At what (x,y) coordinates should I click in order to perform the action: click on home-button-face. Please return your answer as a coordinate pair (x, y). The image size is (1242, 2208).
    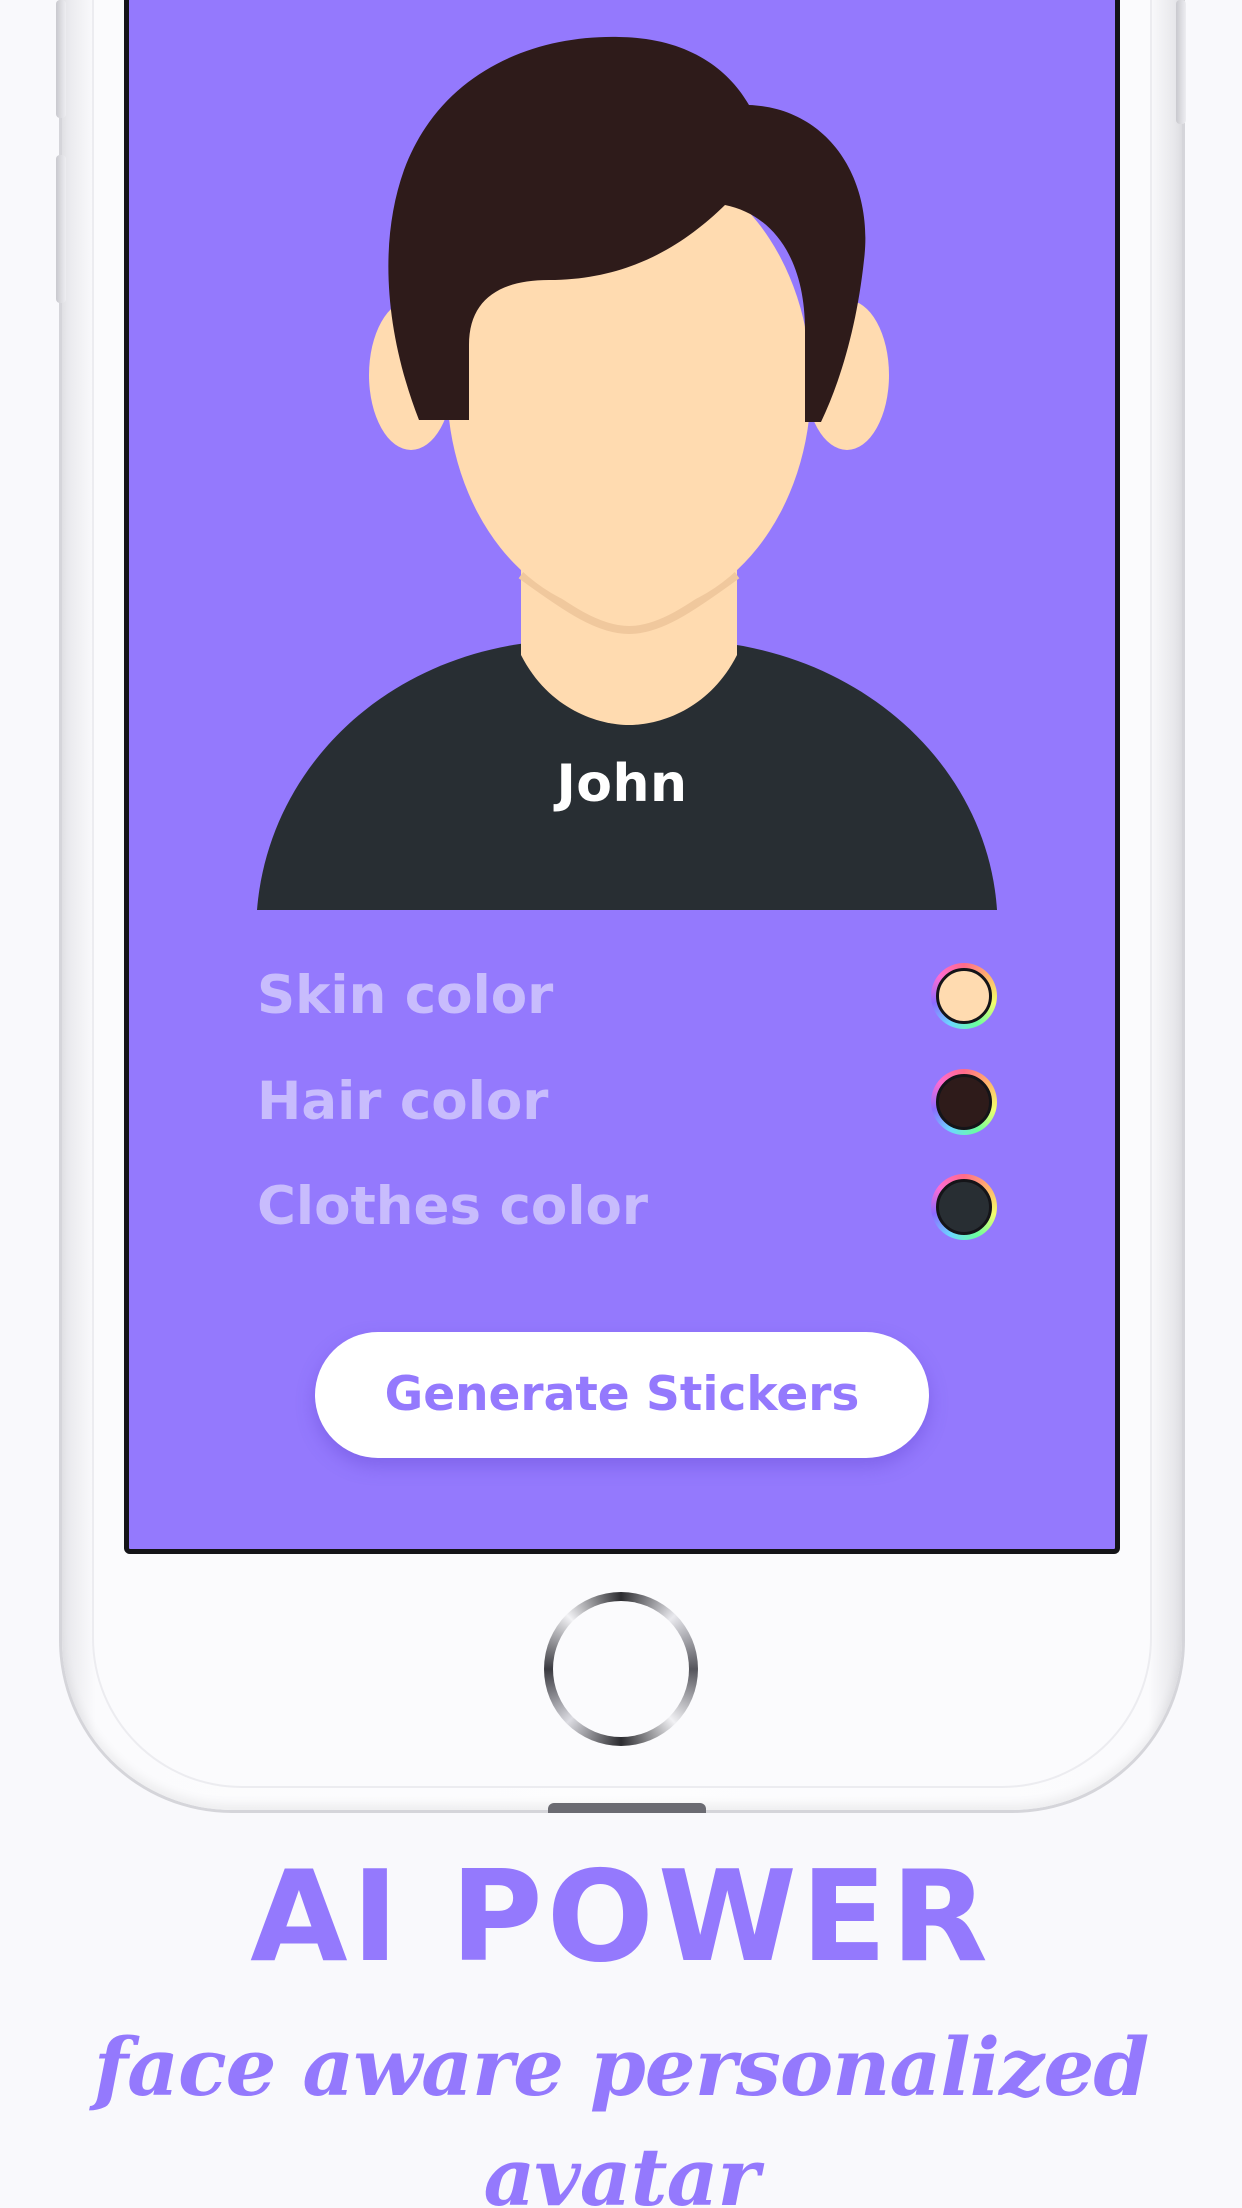
    Looking at the image, I should click on (621, 1669).